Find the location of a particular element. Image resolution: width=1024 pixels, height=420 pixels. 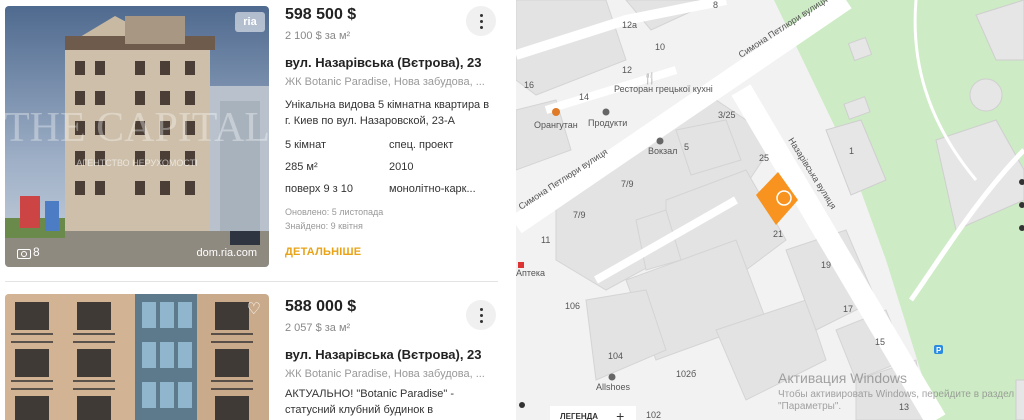

rooms: 5 кімнат is located at coordinates (305, 145).